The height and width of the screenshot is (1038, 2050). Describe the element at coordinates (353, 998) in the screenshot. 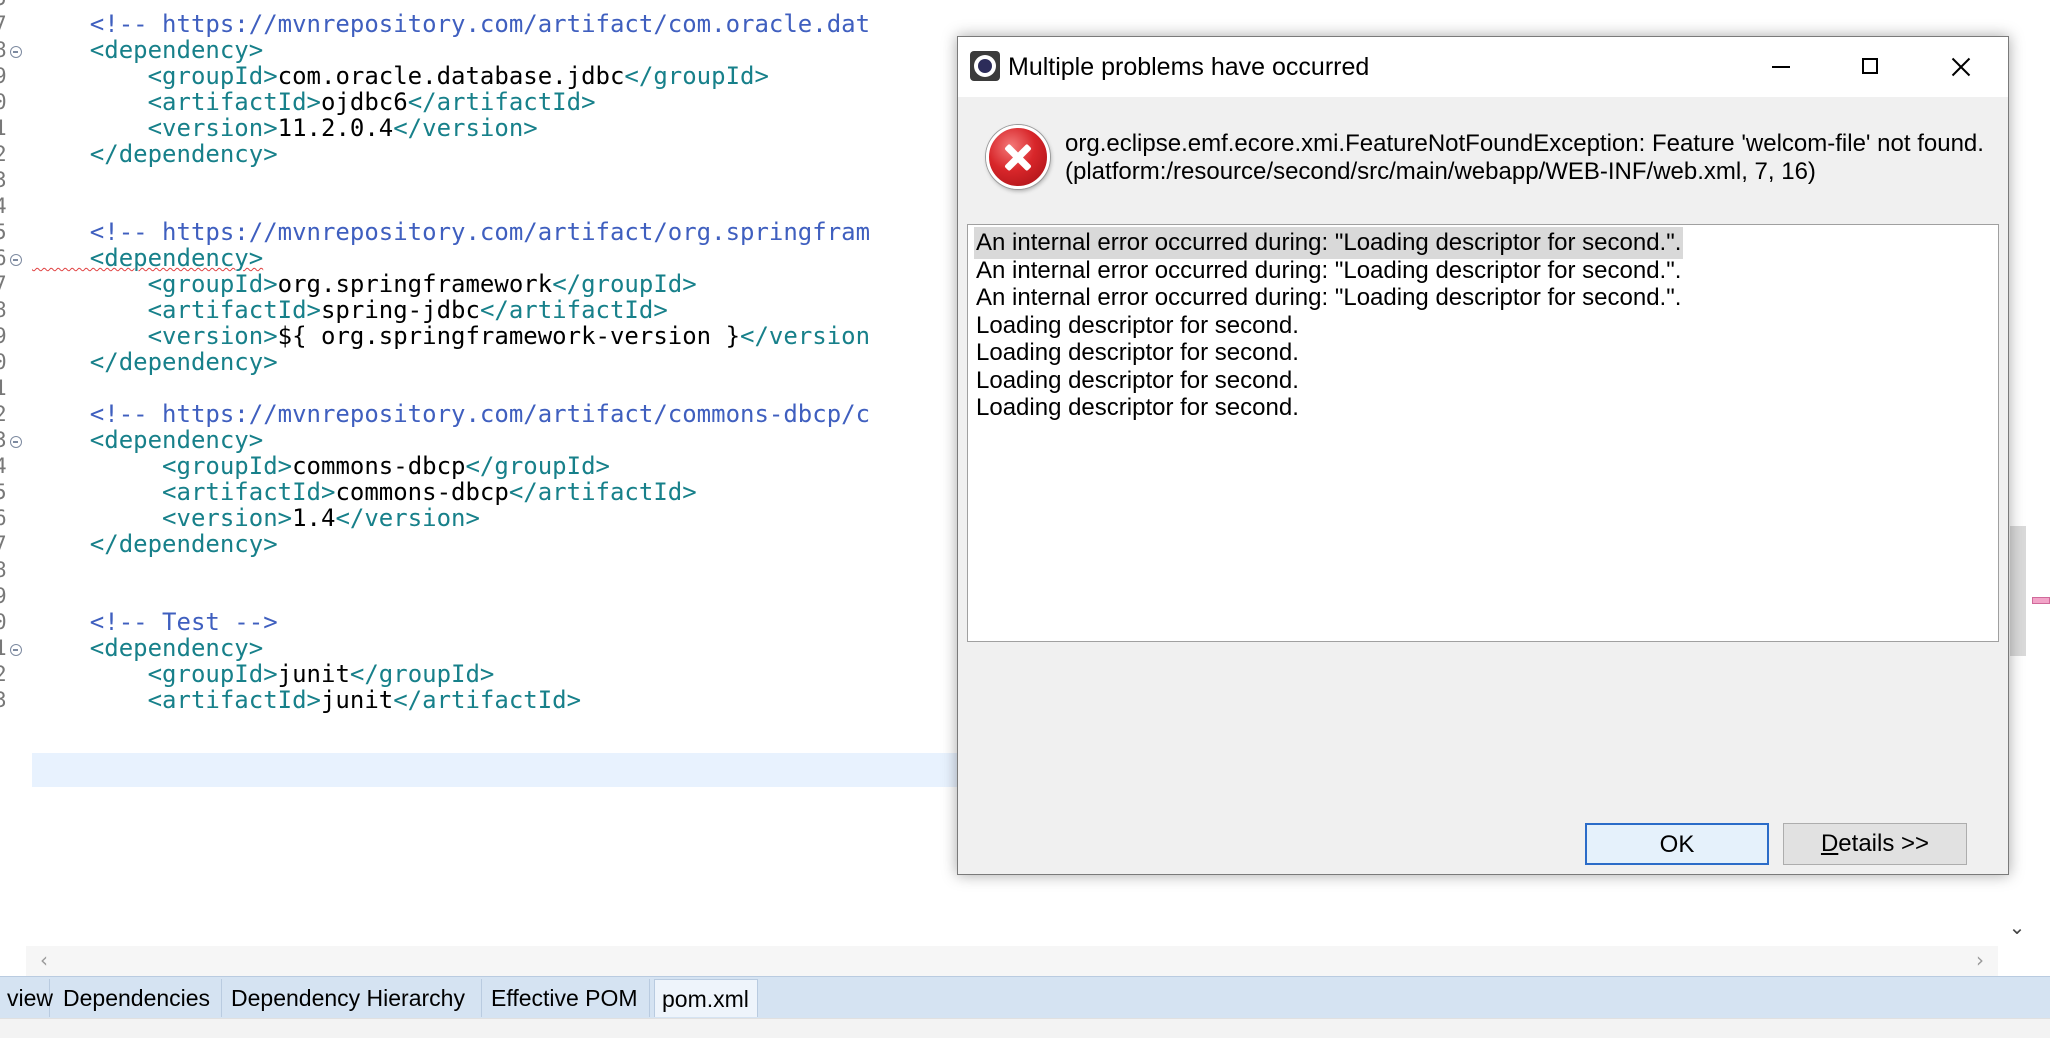

I see `tab-dependency-hierarchy: Dependency Hierarchy` at that location.